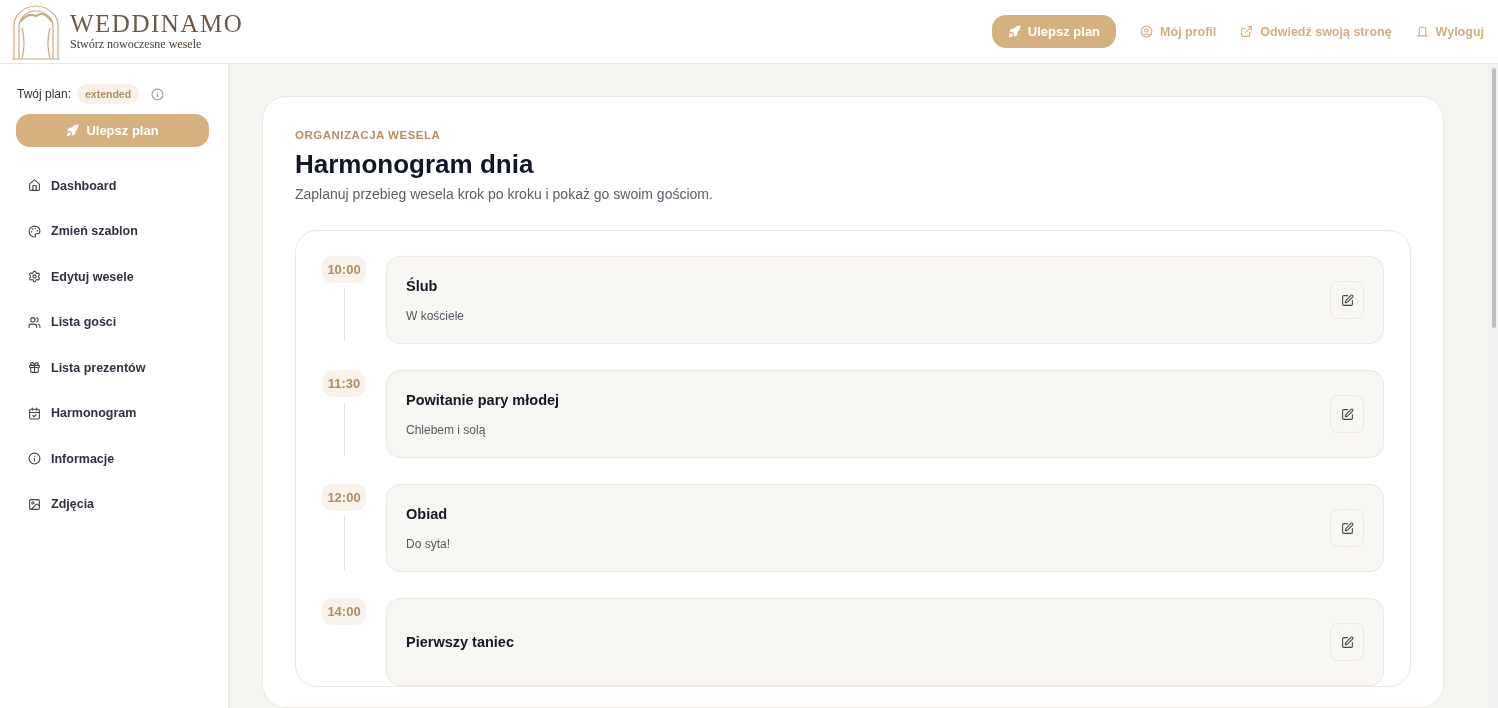 The width and height of the screenshot is (1498, 708). Describe the element at coordinates (1247, 31) in the screenshot. I see `external-link-icon` at that location.